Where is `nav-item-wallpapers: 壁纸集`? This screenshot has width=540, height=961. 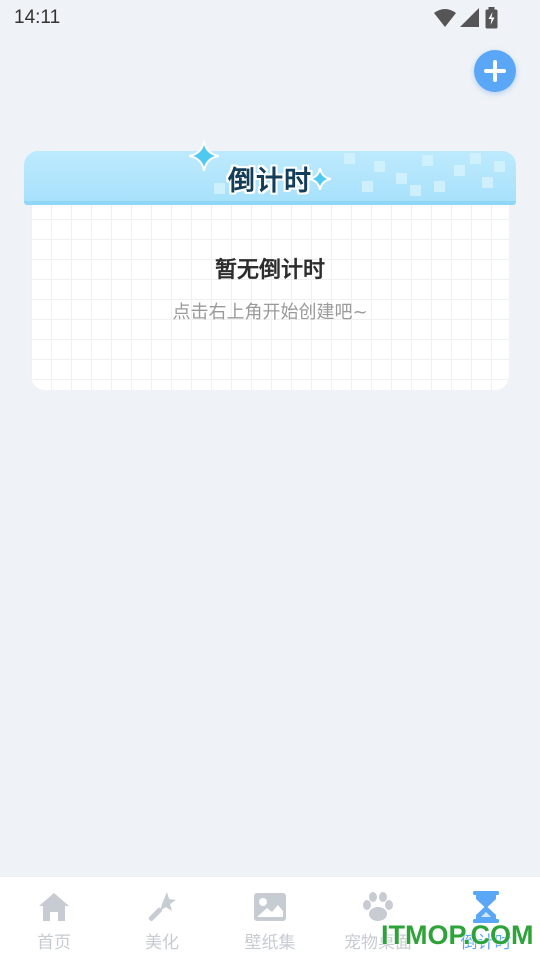
nav-item-wallpapers: 壁纸集 is located at coordinates (270, 919).